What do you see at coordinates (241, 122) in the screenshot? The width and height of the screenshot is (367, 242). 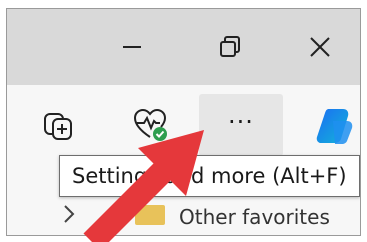 I see `more-icon: ···` at bounding box center [241, 122].